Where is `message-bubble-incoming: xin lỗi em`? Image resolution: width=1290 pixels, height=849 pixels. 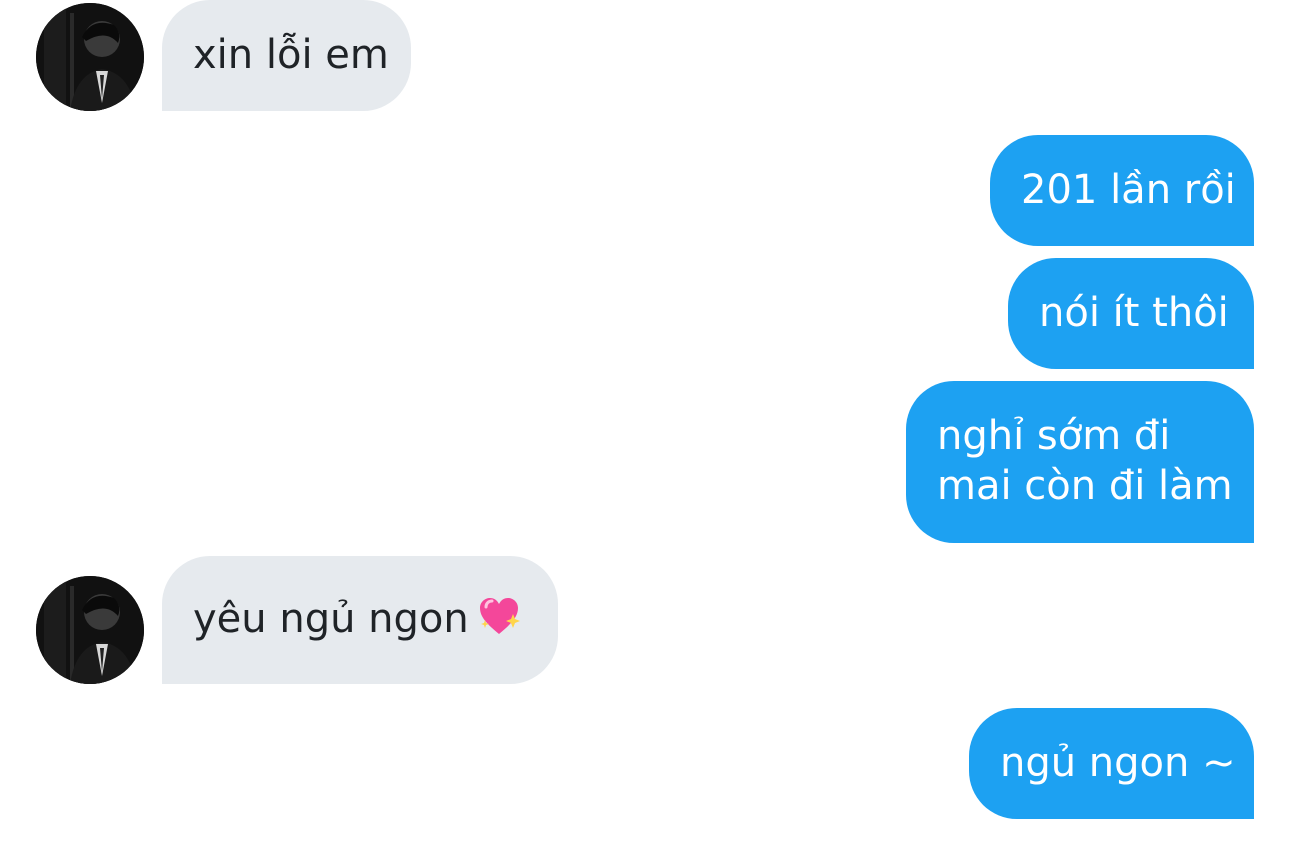 message-bubble-incoming: xin lỗi em is located at coordinates (286, 55).